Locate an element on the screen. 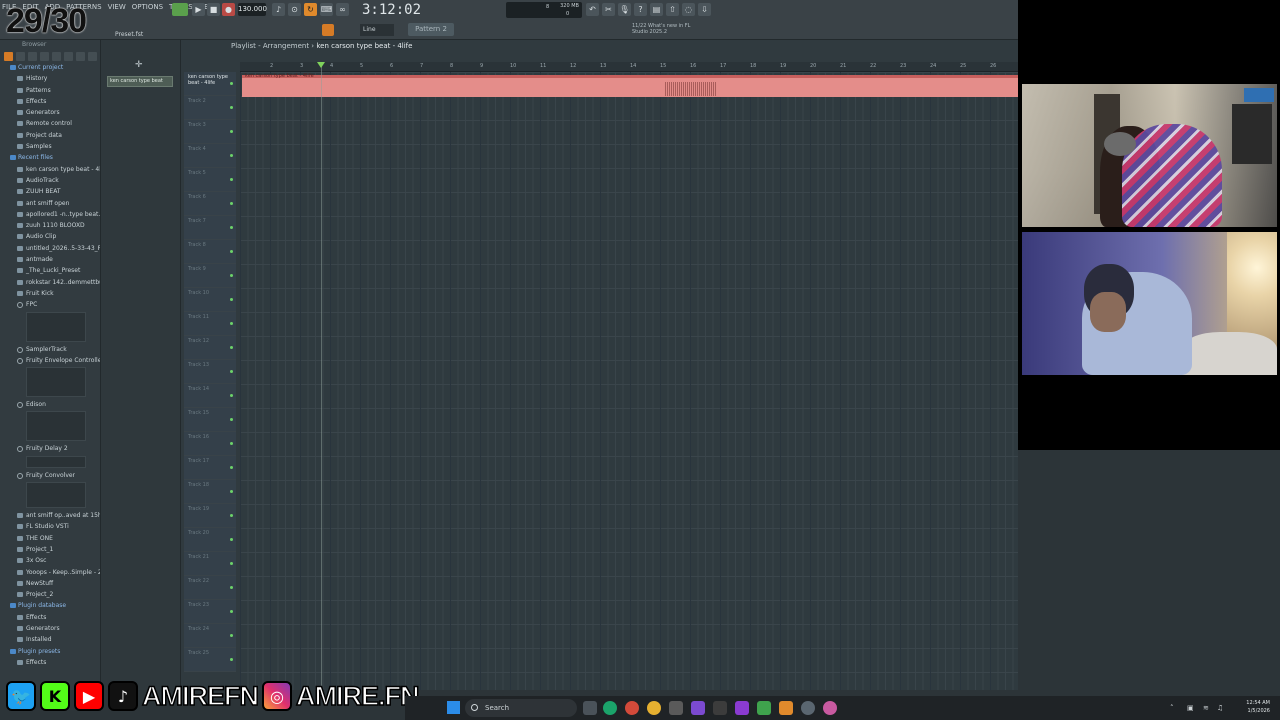 This screenshot has width=1280, height=720. browser-item: apollored1 -n..type beat.bop is located at coordinates (50, 214).